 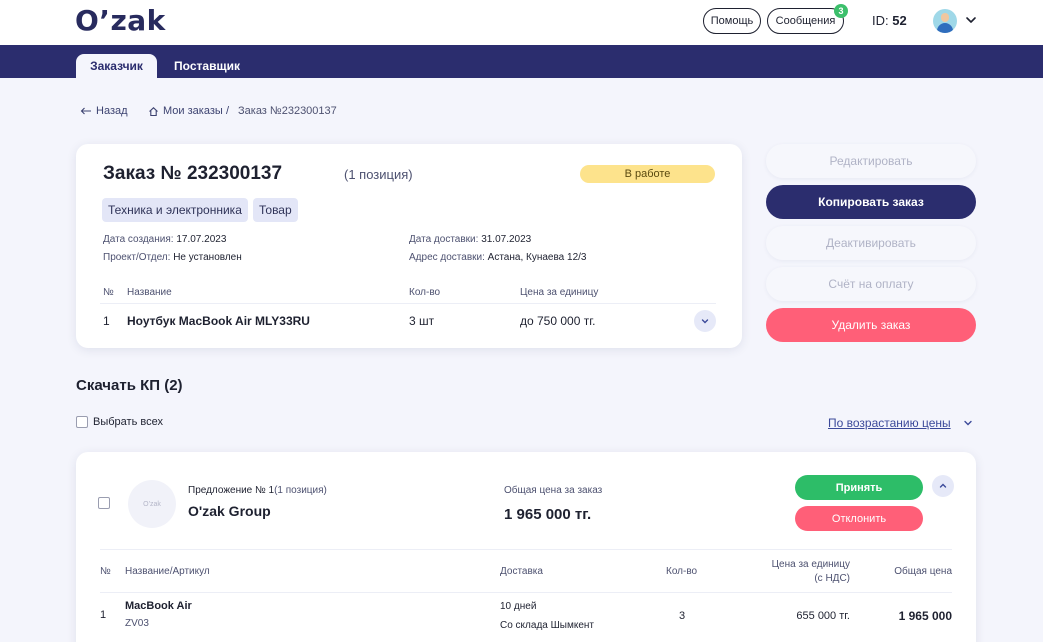 What do you see at coordinates (548, 514) in the screenshot?
I see `offer-total: 1 965 000 тг.` at bounding box center [548, 514].